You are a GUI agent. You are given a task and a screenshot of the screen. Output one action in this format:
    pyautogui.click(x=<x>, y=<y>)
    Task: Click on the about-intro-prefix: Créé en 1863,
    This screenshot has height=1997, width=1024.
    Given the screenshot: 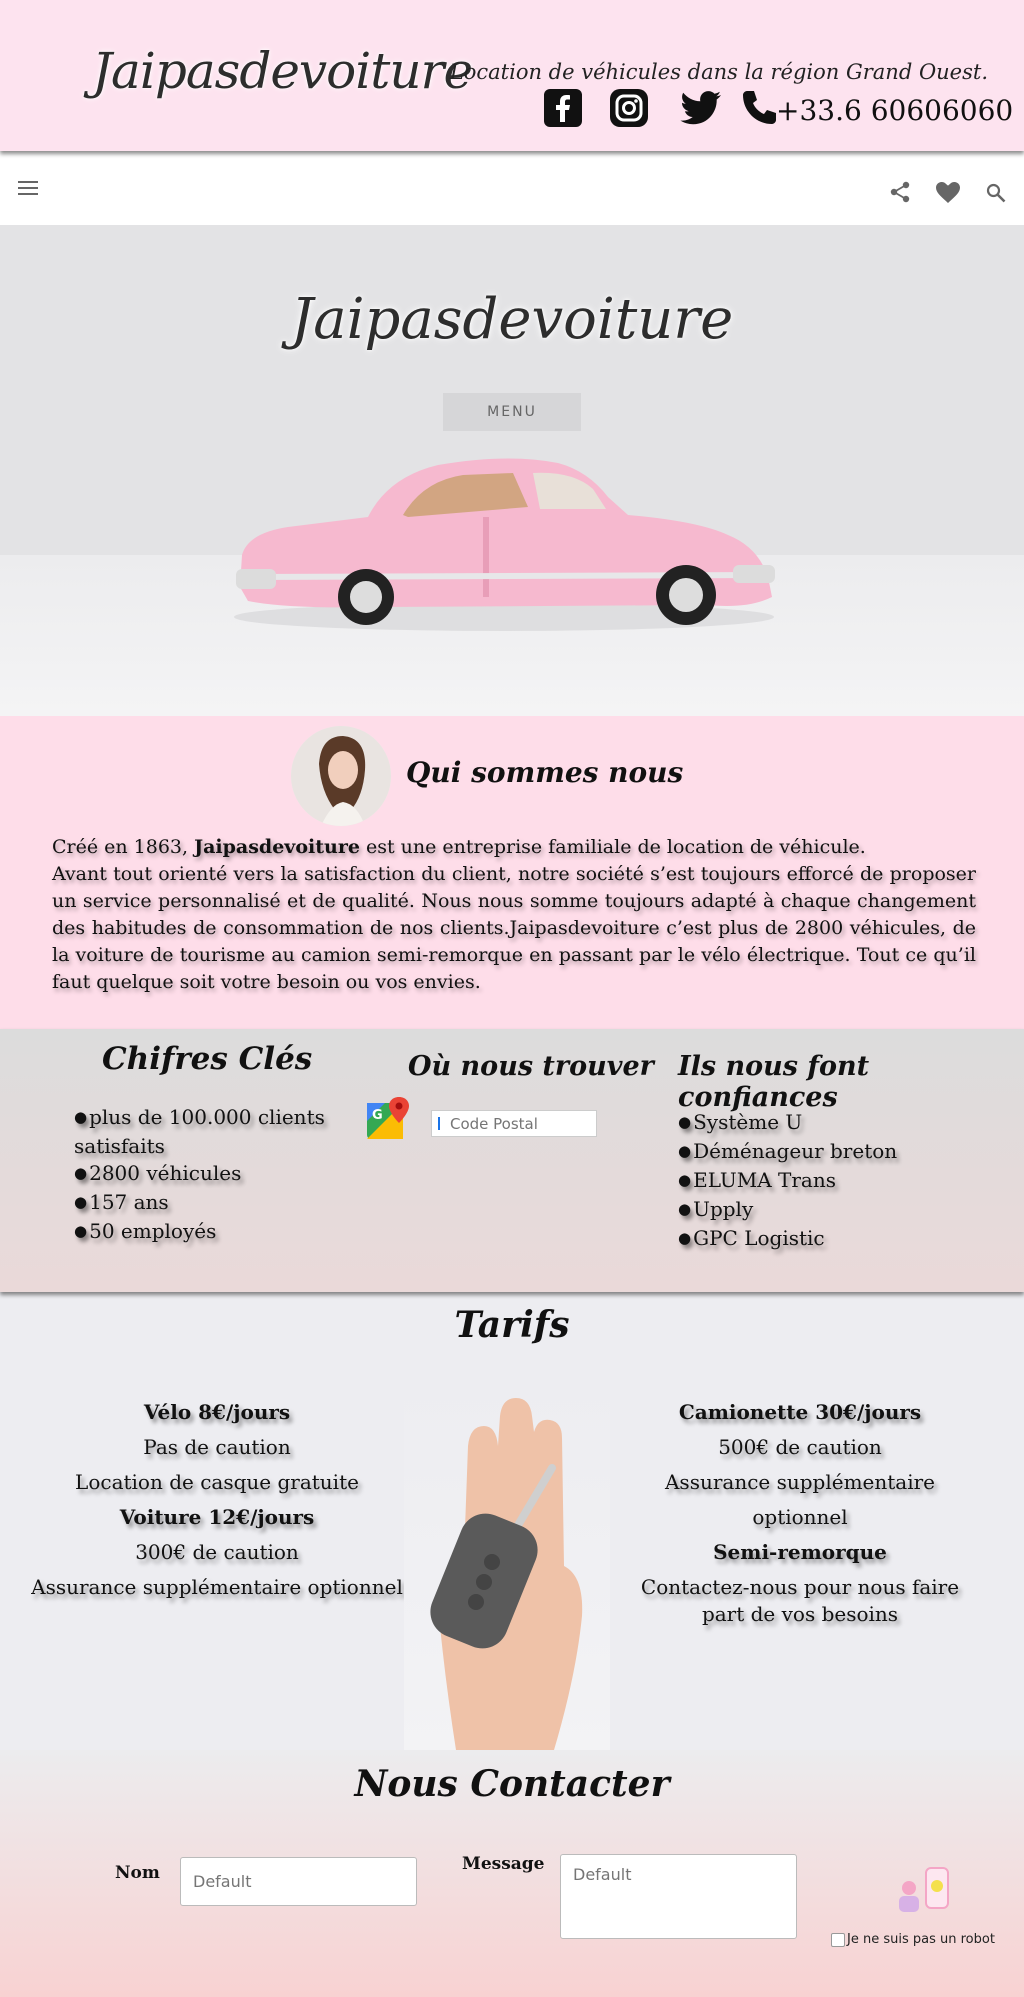 What is the action you would take?
    pyautogui.click(x=123, y=847)
    